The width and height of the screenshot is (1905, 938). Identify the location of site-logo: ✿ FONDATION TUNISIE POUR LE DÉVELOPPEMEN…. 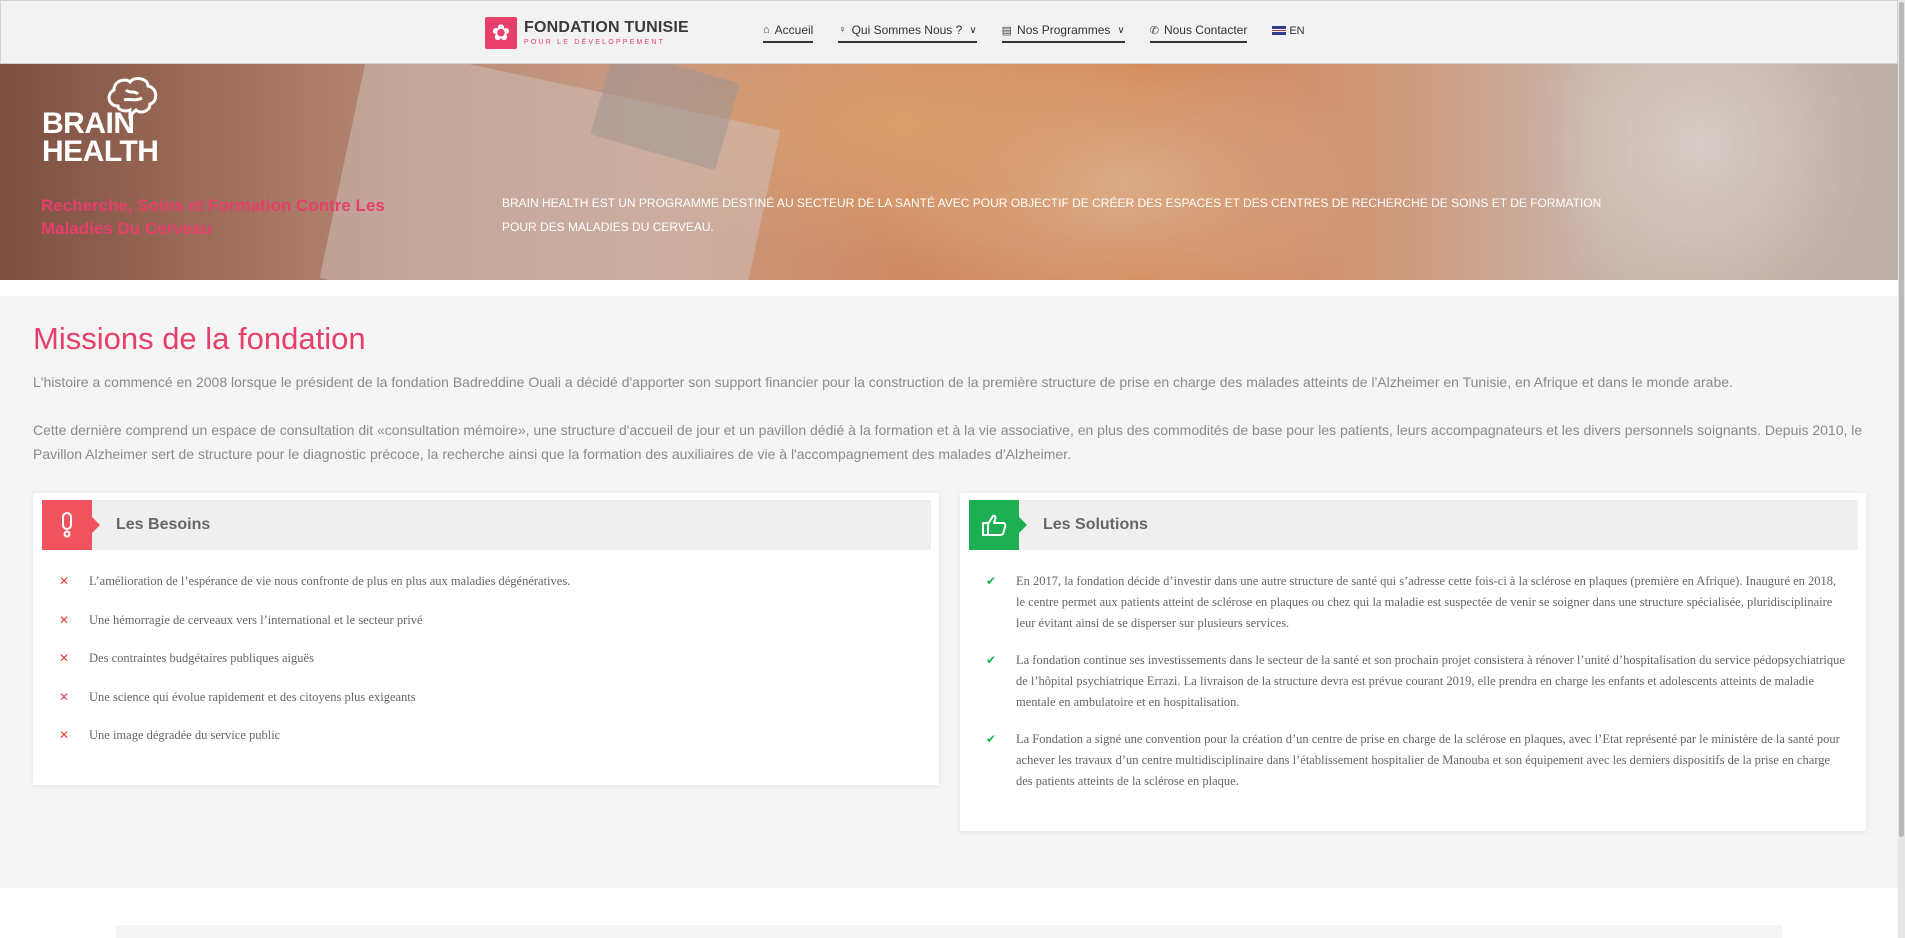
(587, 33).